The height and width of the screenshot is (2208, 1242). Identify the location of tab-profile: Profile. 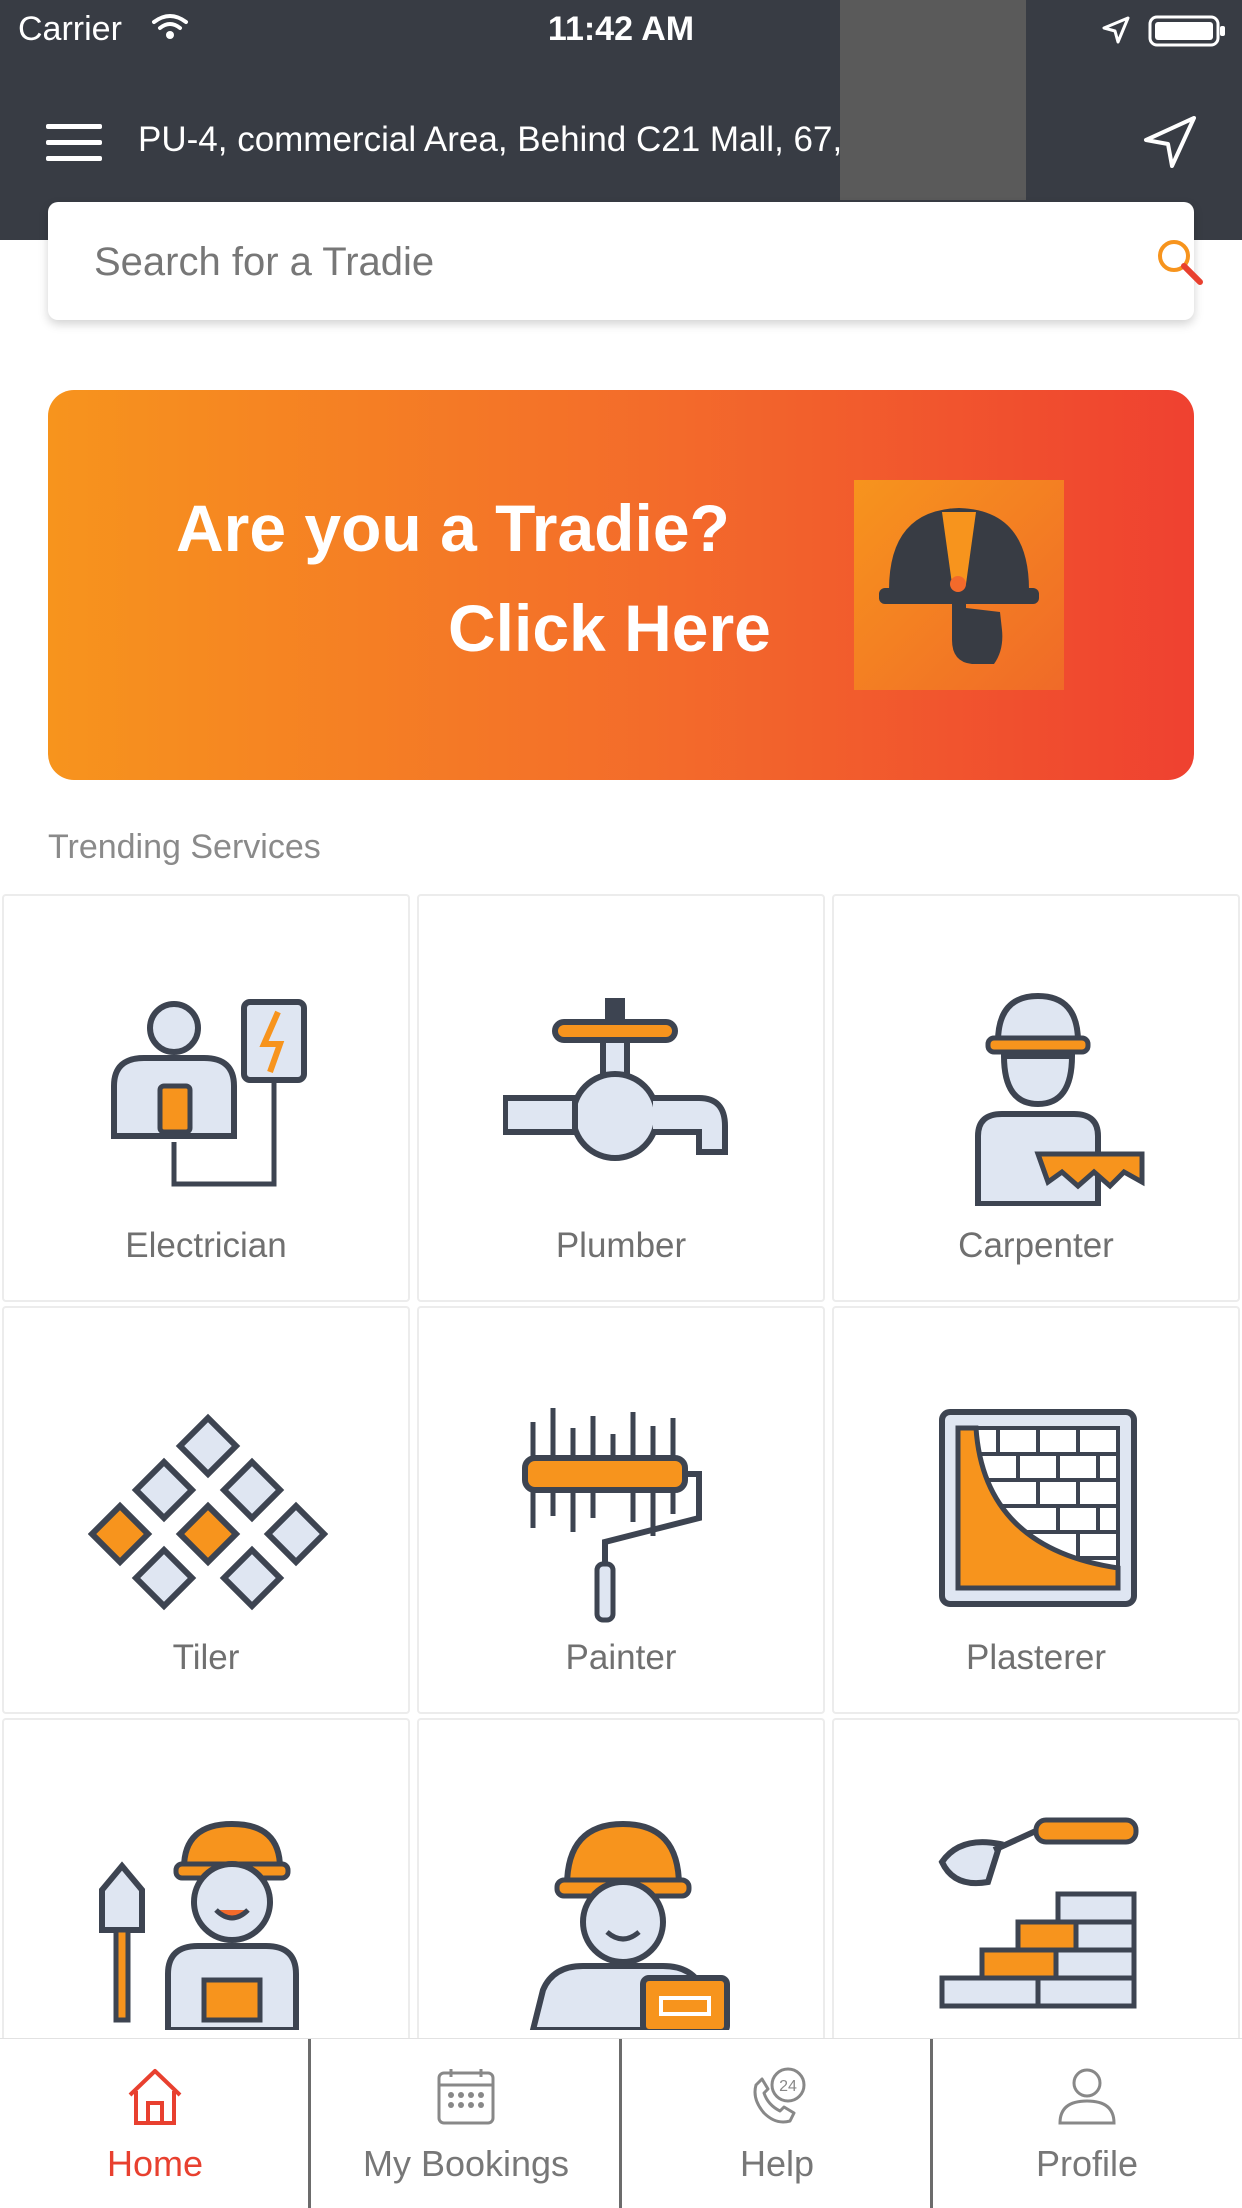
(1087, 2123).